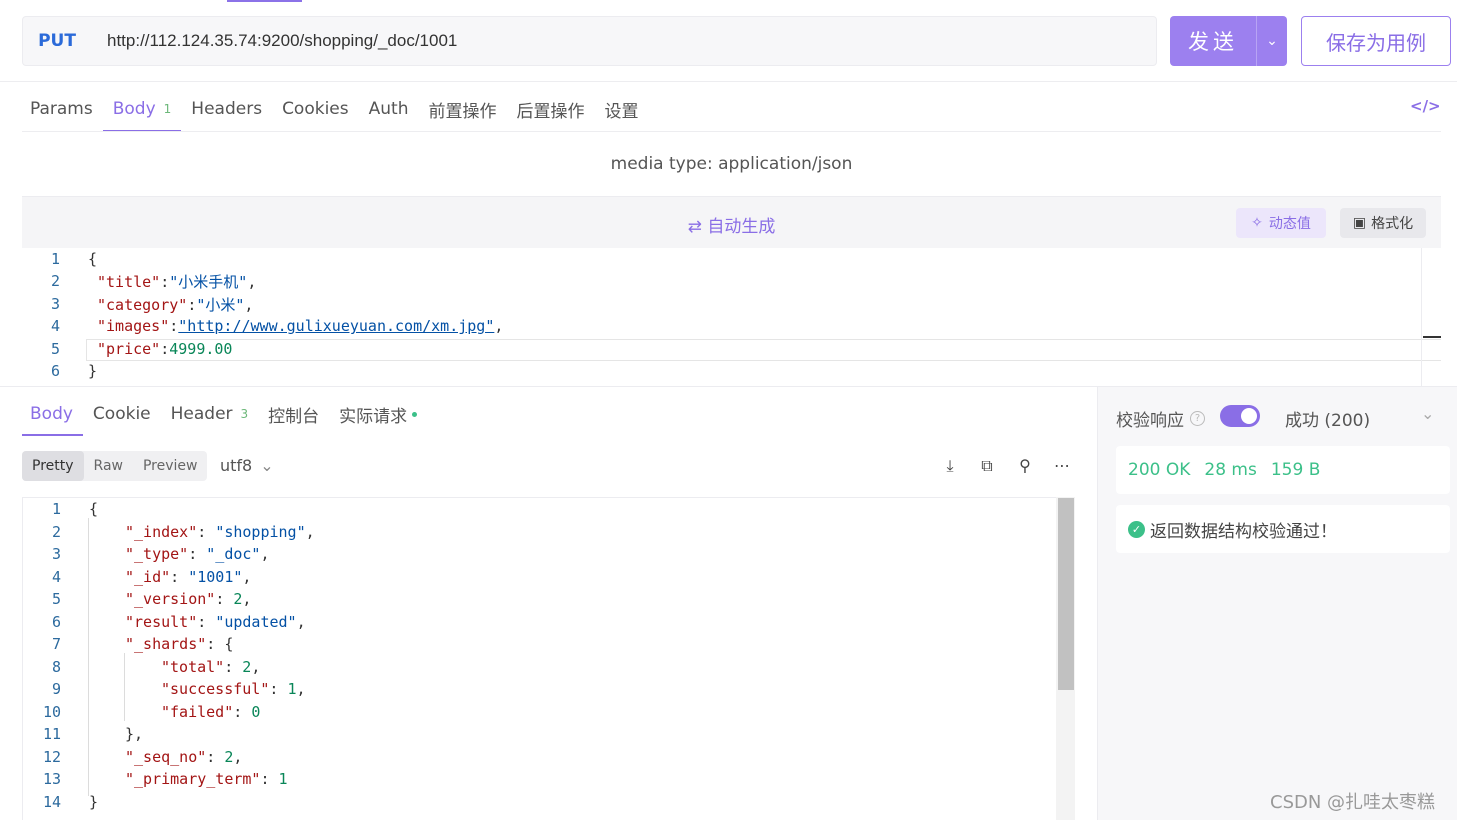 This screenshot has width=1457, height=820. Describe the element at coordinates (728, 81) in the screenshot. I see `divider` at that location.